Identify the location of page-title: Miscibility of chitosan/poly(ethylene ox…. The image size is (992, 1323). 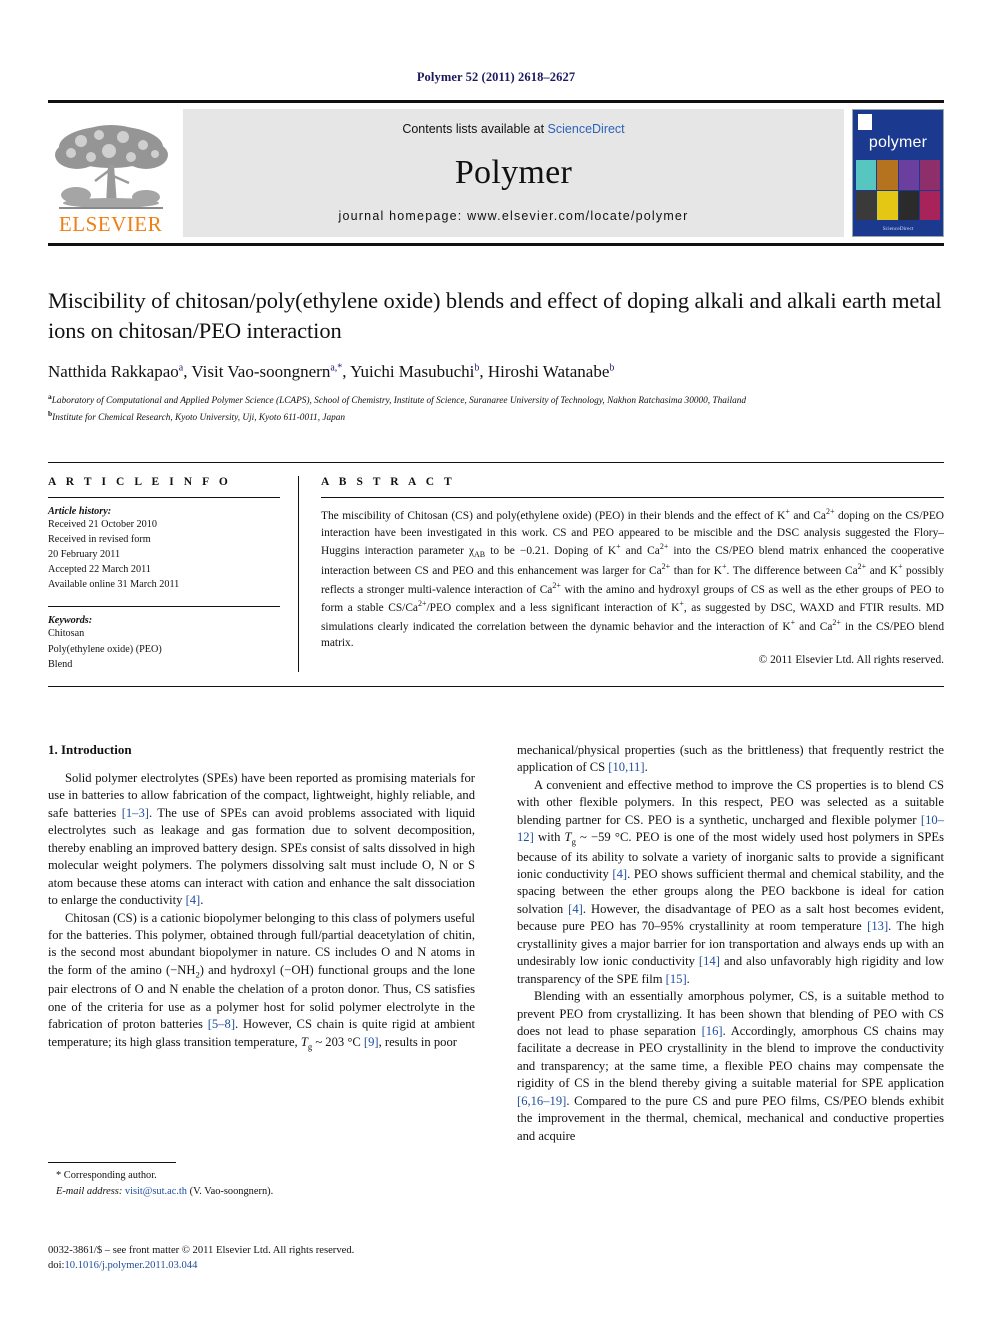
(495, 315).